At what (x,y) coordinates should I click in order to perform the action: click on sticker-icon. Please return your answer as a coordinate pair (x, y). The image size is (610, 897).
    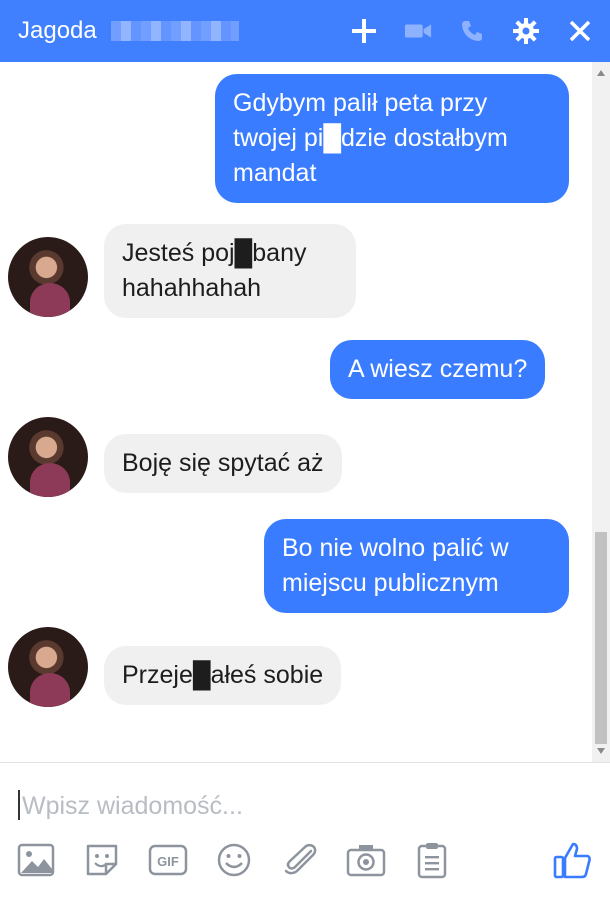
    Looking at the image, I should click on (102, 860).